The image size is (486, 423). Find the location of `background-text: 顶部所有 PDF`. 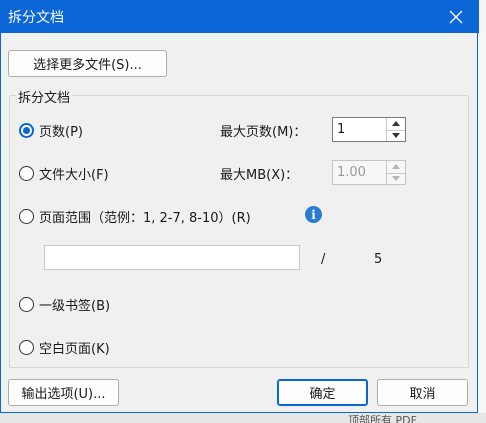

background-text: 顶部所有 PDF is located at coordinates (382, 418).